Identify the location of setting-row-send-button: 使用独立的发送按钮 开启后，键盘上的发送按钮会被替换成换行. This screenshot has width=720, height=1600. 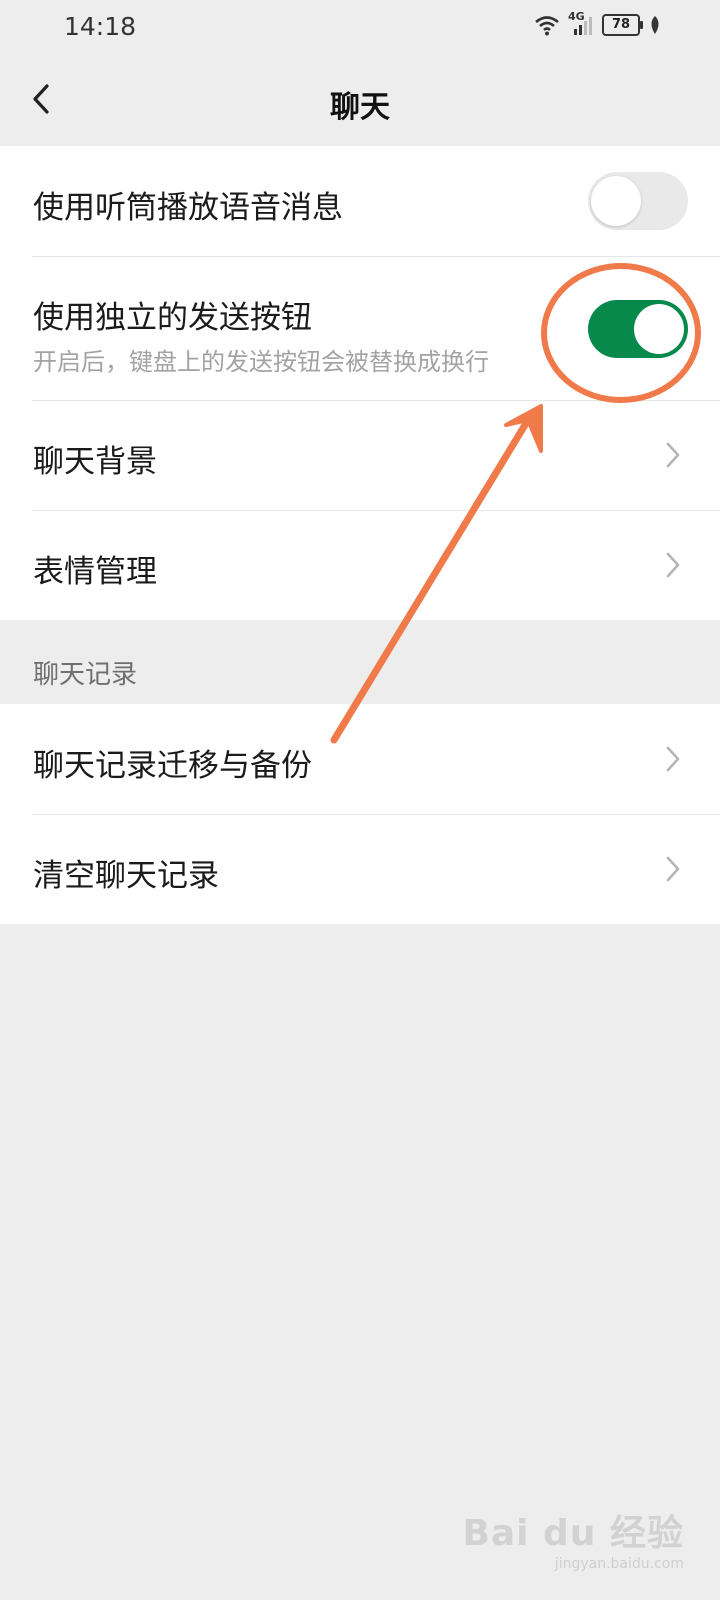
(360, 328).